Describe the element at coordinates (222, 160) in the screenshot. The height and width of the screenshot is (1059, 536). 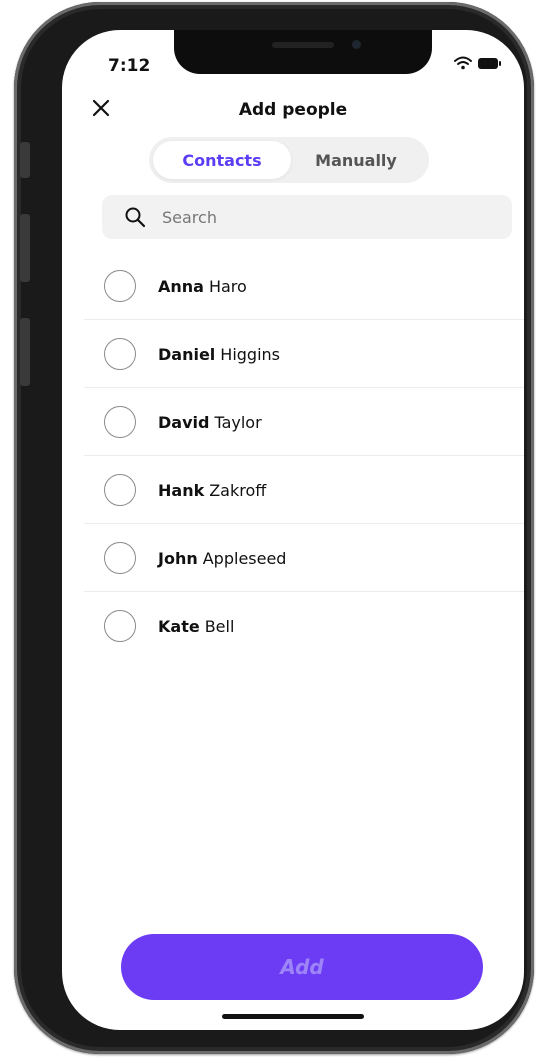
I see `tab-contacts: Contacts` at that location.